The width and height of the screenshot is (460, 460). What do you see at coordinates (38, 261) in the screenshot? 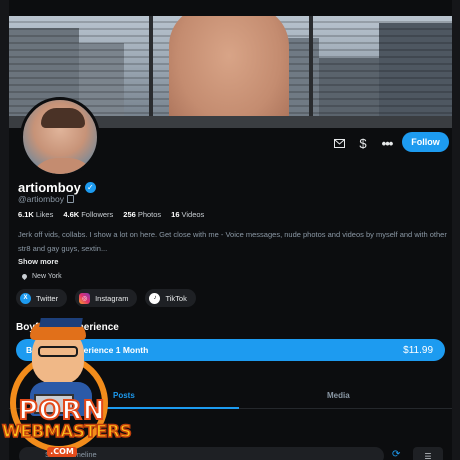
I see `show-more-link: Show more` at bounding box center [38, 261].